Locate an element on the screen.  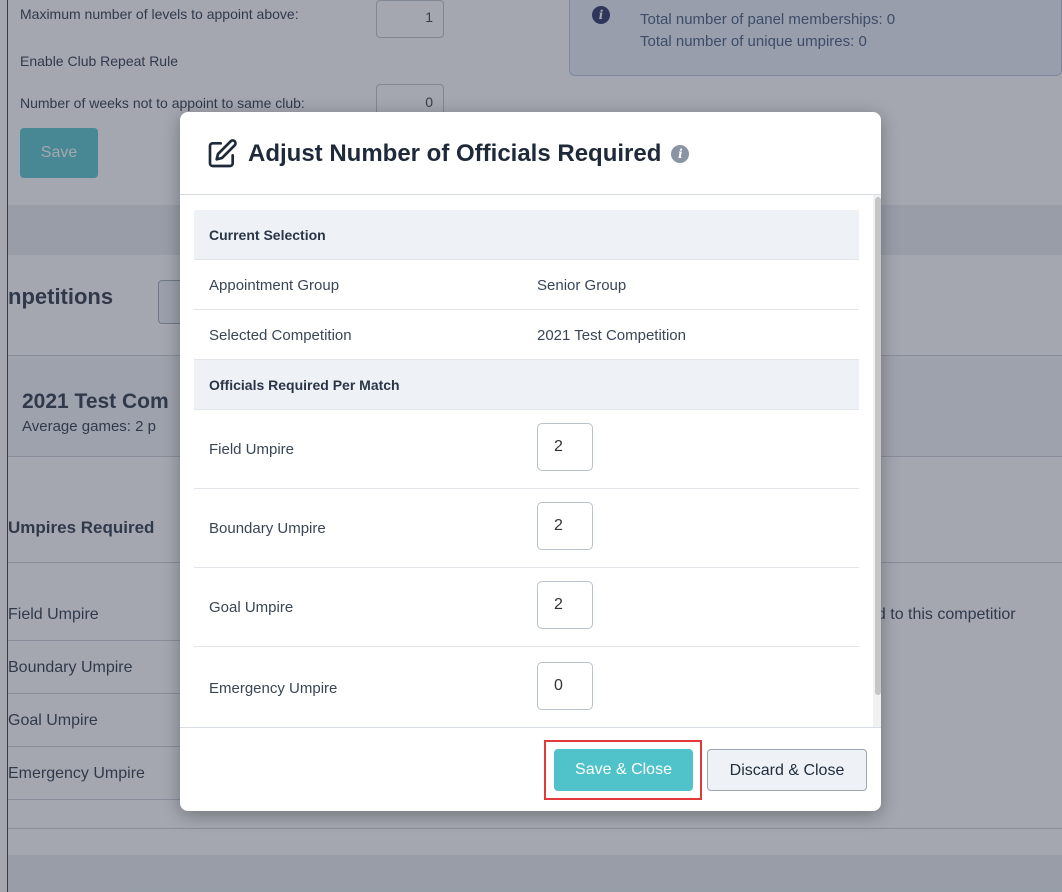
official-row-goal: Goal Umpire 2 is located at coordinates (526, 607).